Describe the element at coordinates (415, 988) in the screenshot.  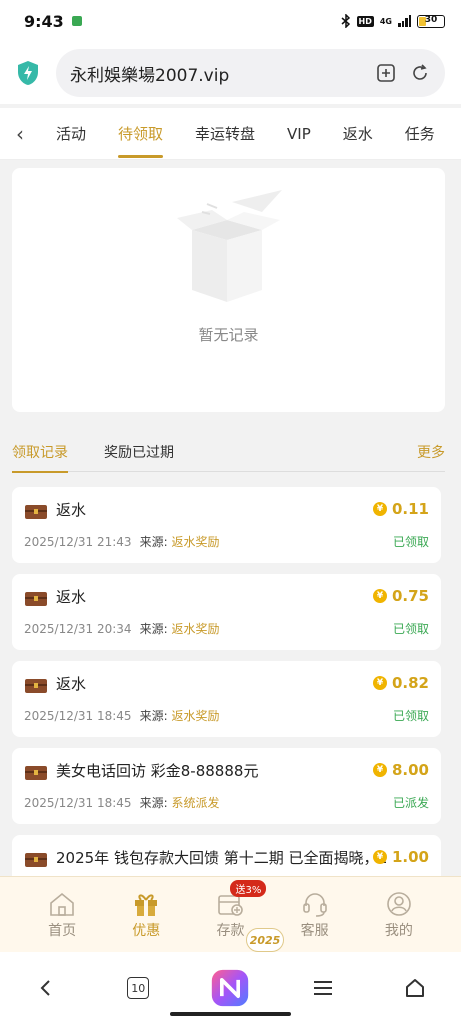
I see `system-home-icon` at that location.